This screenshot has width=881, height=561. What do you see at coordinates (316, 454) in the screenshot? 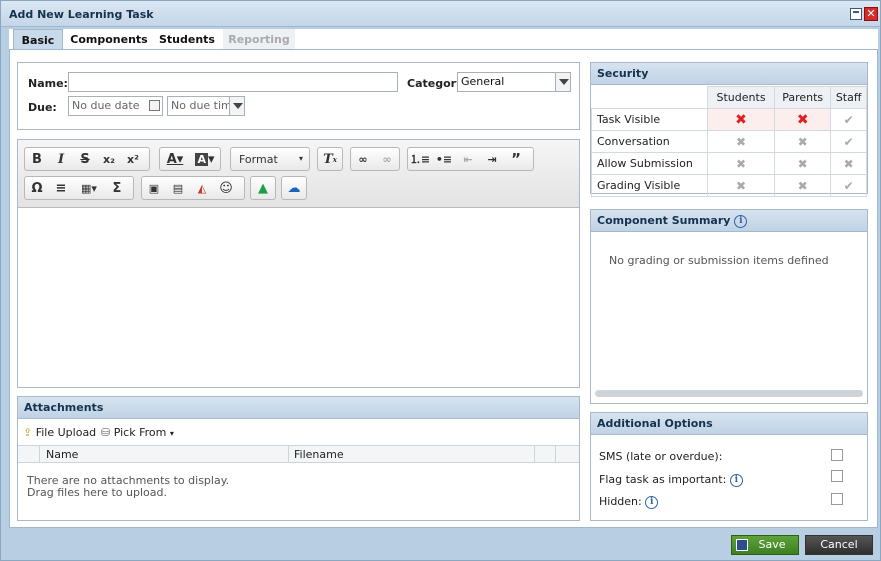
I see `column-filename: Filename` at bounding box center [316, 454].